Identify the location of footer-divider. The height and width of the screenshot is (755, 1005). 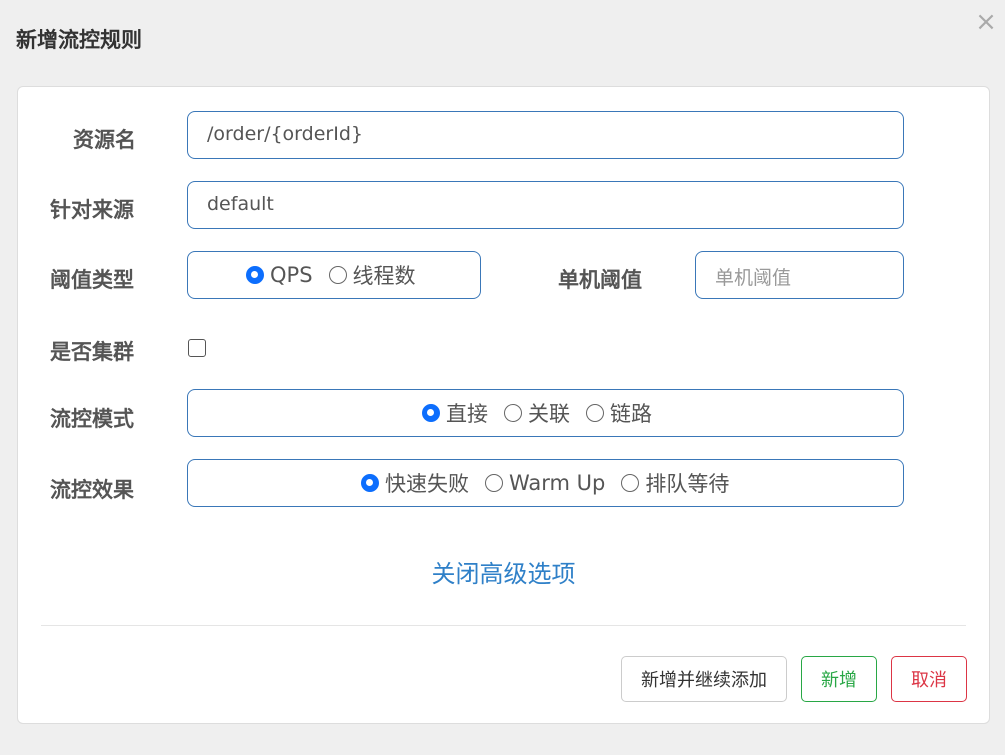
(503, 625).